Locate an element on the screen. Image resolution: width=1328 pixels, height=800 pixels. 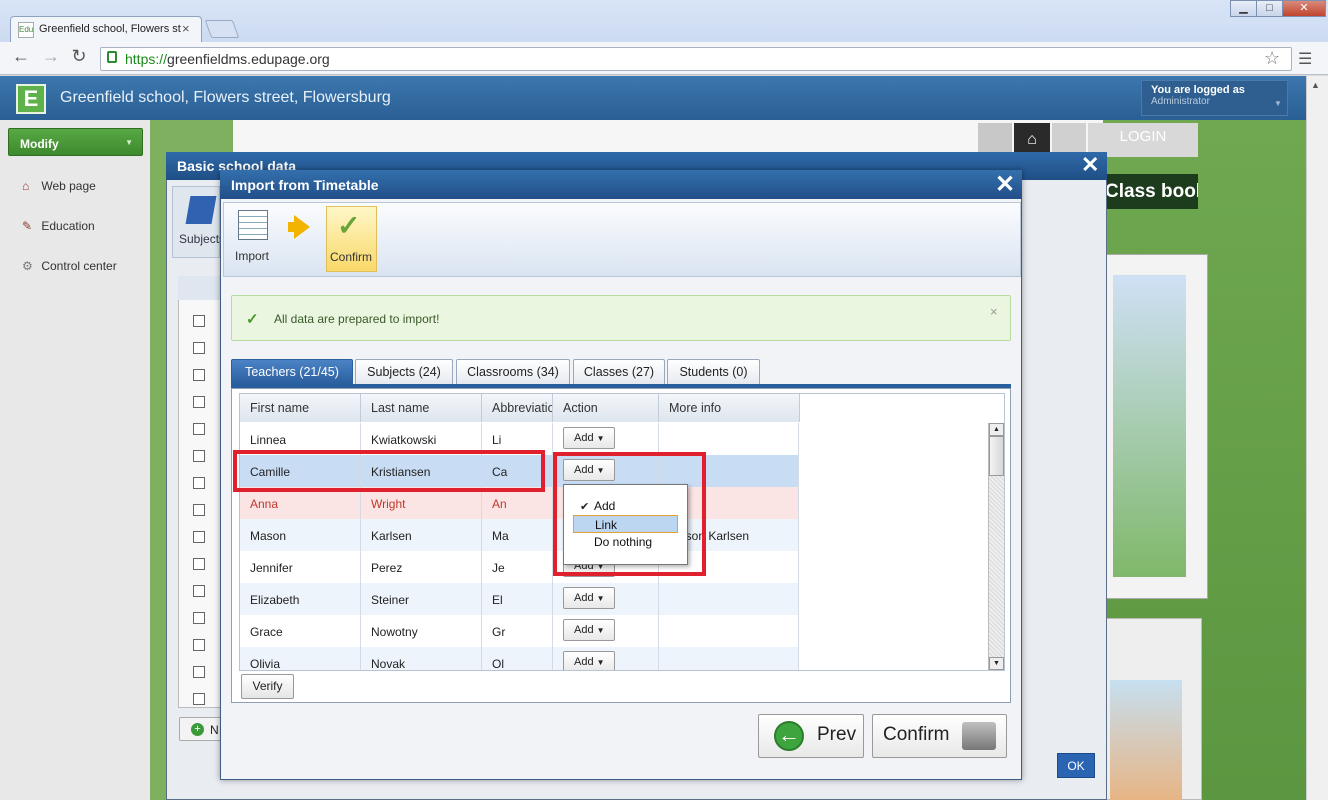
scrollbar-thumb is located at coordinates (996, 456).